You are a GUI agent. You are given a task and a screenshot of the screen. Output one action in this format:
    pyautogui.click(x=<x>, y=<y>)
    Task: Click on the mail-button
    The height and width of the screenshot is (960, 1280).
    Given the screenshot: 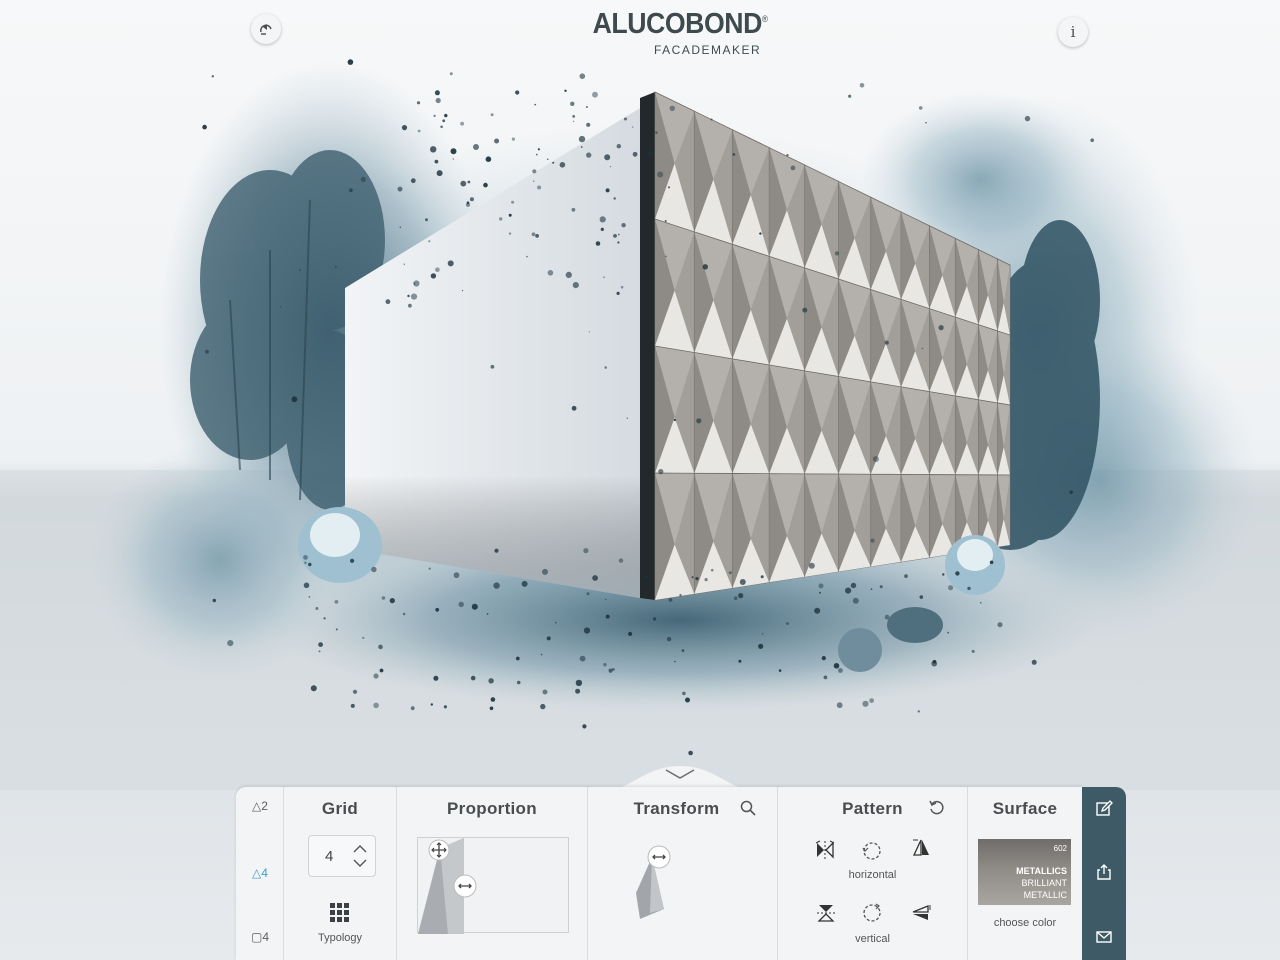 What is the action you would take?
    pyautogui.click(x=1104, y=937)
    